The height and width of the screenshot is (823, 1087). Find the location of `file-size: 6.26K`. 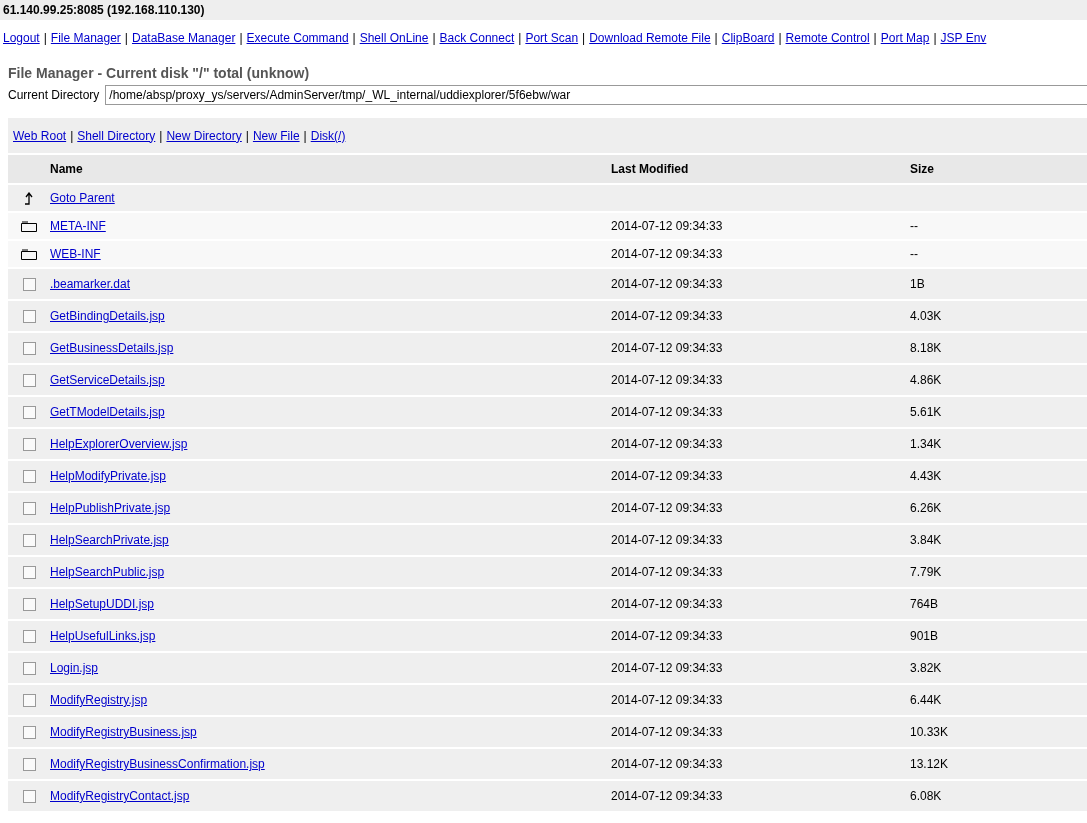

file-size: 6.26K is located at coordinates (926, 508).